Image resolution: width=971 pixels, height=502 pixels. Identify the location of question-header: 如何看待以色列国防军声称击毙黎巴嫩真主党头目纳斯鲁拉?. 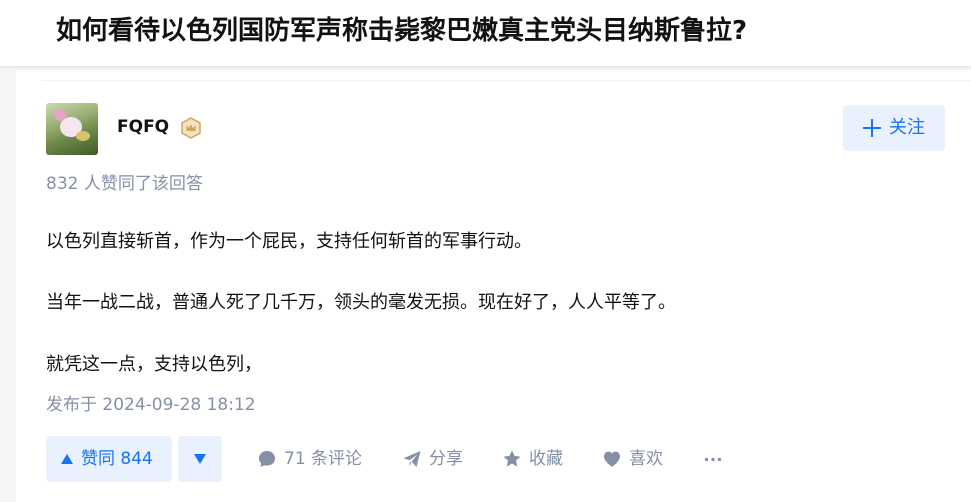
(485, 33).